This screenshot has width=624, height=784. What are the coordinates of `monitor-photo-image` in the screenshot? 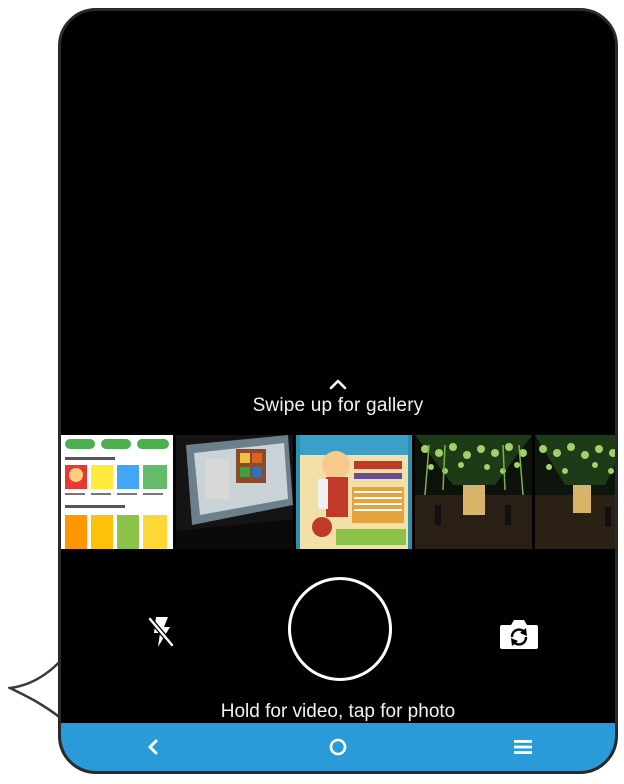 It's located at (234, 492).